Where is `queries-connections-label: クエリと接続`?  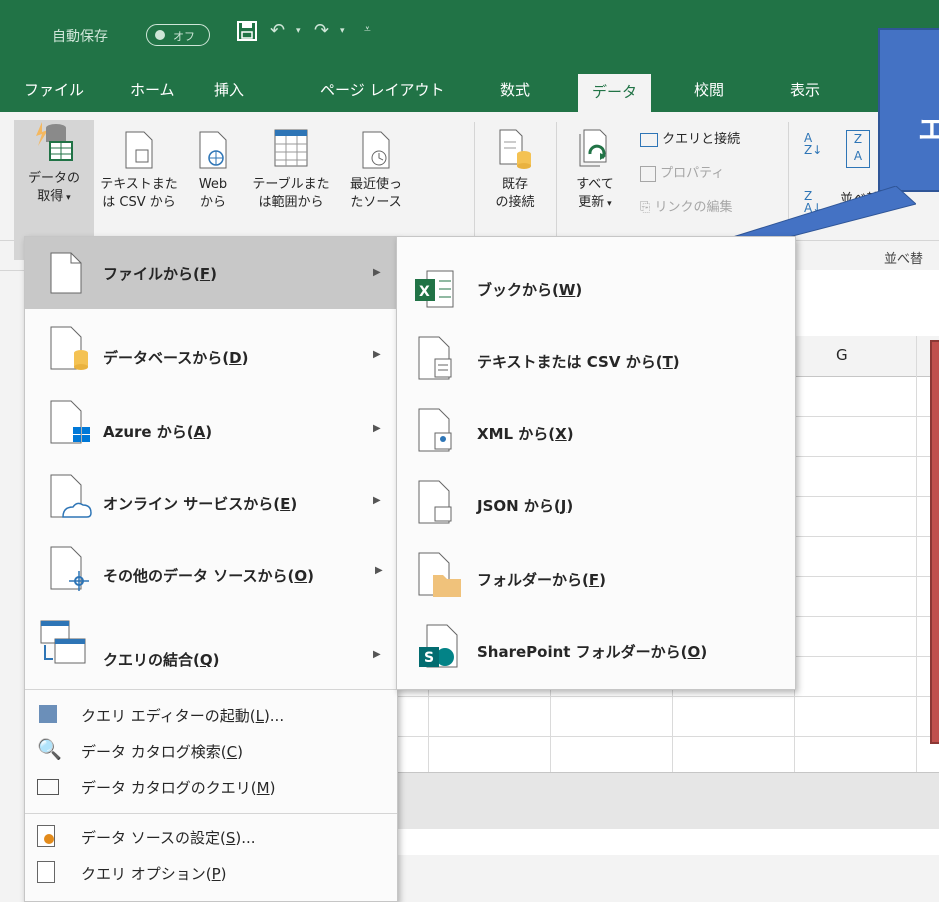 queries-connections-label: クエリと接続 is located at coordinates (701, 139).